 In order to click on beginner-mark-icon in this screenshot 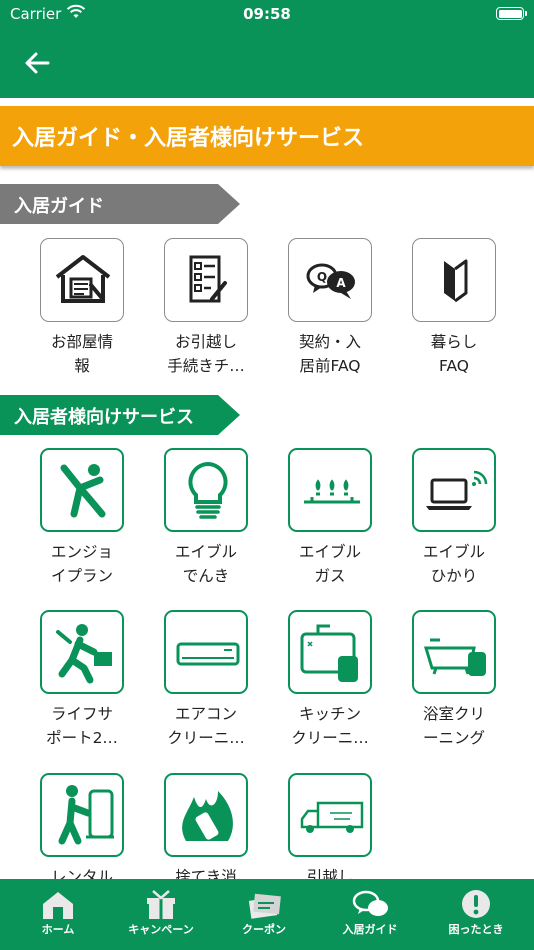, I will do `click(456, 281)`.